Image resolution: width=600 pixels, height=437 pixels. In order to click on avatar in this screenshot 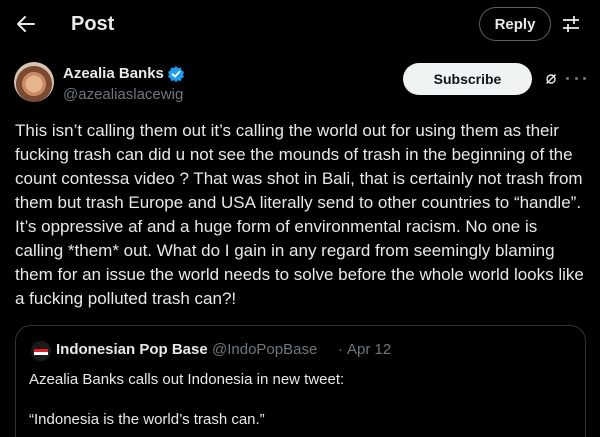, I will do `click(34, 82)`.